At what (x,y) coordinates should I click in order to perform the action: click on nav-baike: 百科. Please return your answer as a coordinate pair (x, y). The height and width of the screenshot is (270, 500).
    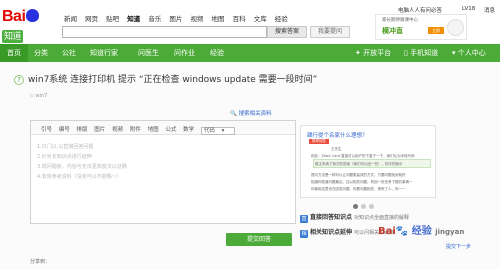
    Looking at the image, I should click on (239, 19).